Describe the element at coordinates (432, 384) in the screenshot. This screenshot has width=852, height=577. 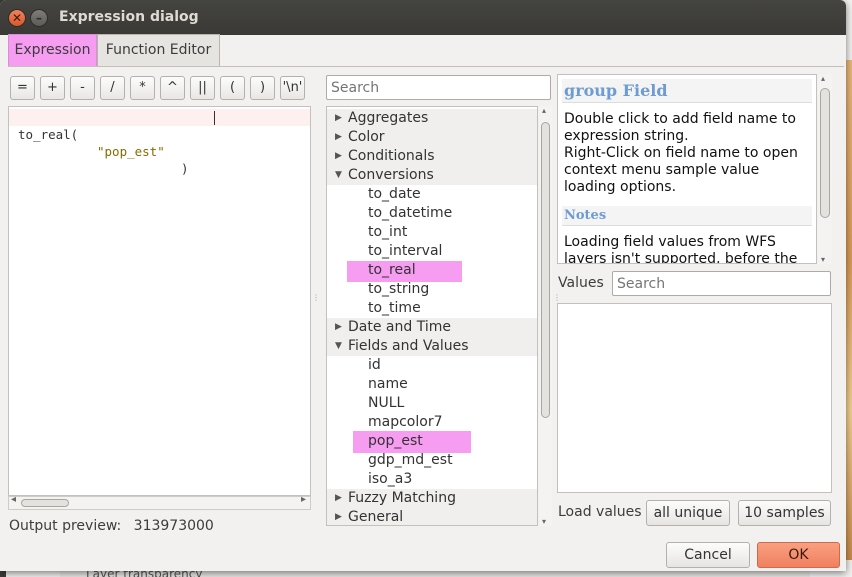
I see `tree-item-name: name` at that location.